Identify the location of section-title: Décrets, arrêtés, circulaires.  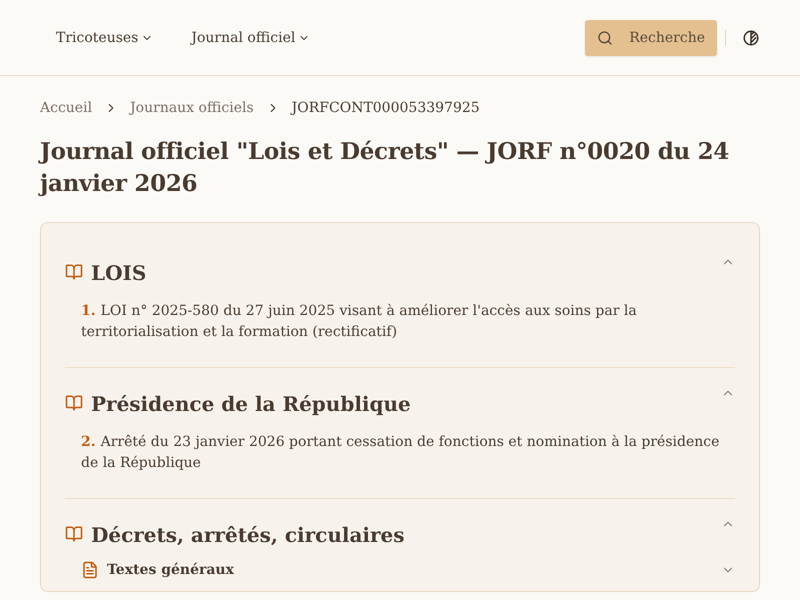
(402, 535).